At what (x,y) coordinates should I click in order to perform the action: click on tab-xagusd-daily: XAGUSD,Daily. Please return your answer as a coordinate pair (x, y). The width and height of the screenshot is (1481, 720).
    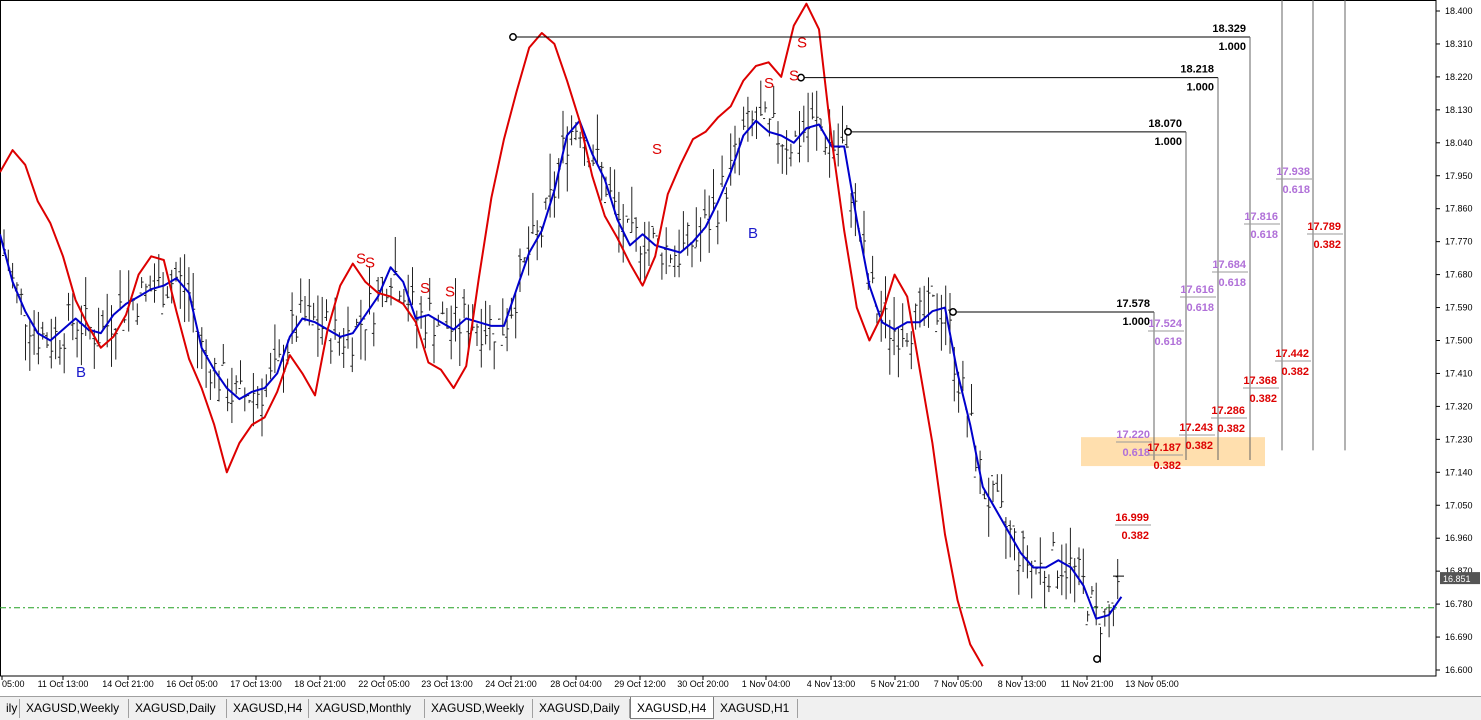
    Looking at the image, I should click on (178, 708).